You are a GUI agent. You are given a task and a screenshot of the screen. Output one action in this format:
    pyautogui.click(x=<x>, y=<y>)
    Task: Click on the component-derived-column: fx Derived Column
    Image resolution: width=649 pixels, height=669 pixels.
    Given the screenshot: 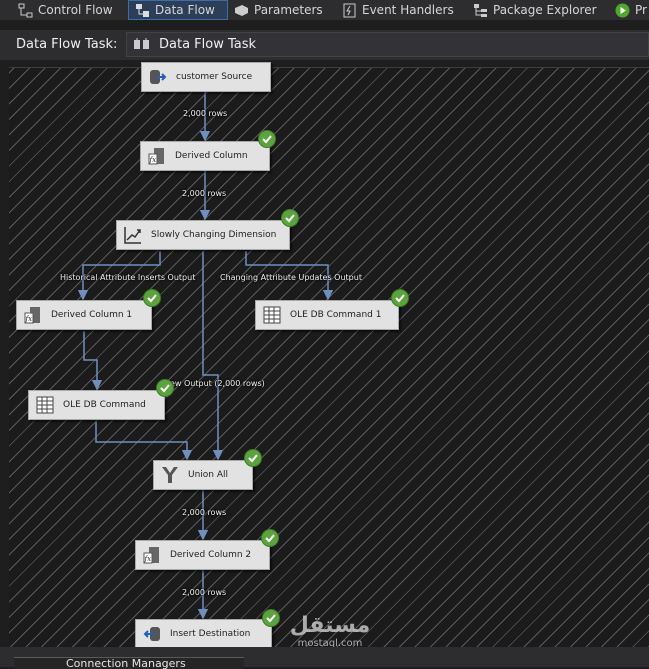 What is the action you would take?
    pyautogui.click(x=205, y=156)
    